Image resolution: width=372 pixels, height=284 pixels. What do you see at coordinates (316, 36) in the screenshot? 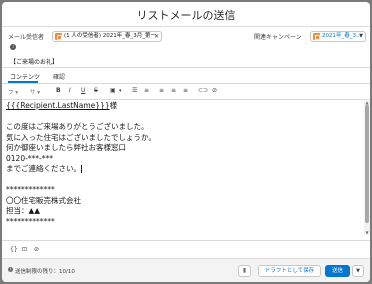
I see `campaign-icon` at bounding box center [316, 36].